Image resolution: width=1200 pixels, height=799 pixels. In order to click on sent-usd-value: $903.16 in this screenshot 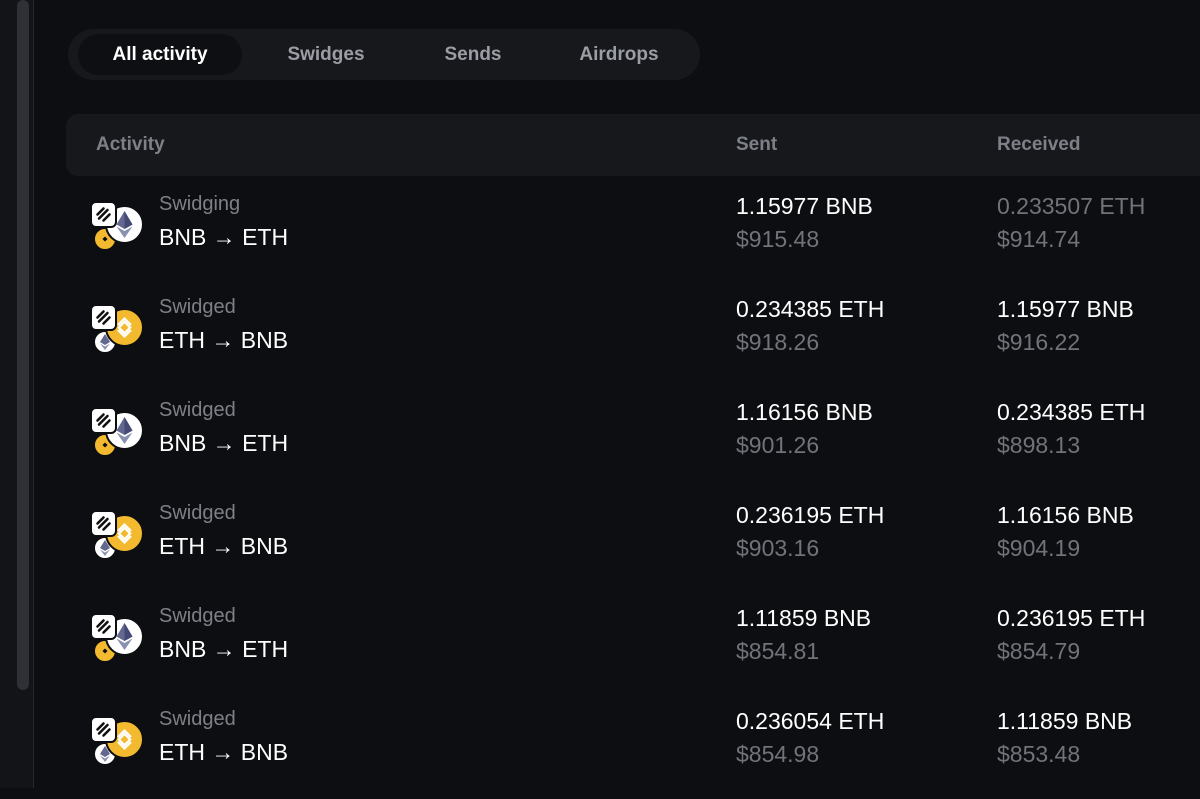, I will do `click(778, 548)`.